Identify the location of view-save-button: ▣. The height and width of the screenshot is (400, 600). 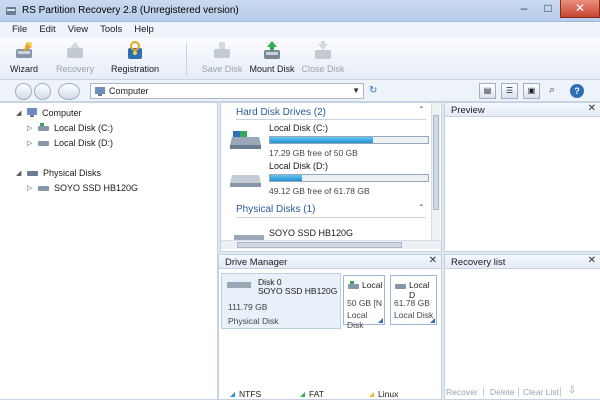
(531, 91).